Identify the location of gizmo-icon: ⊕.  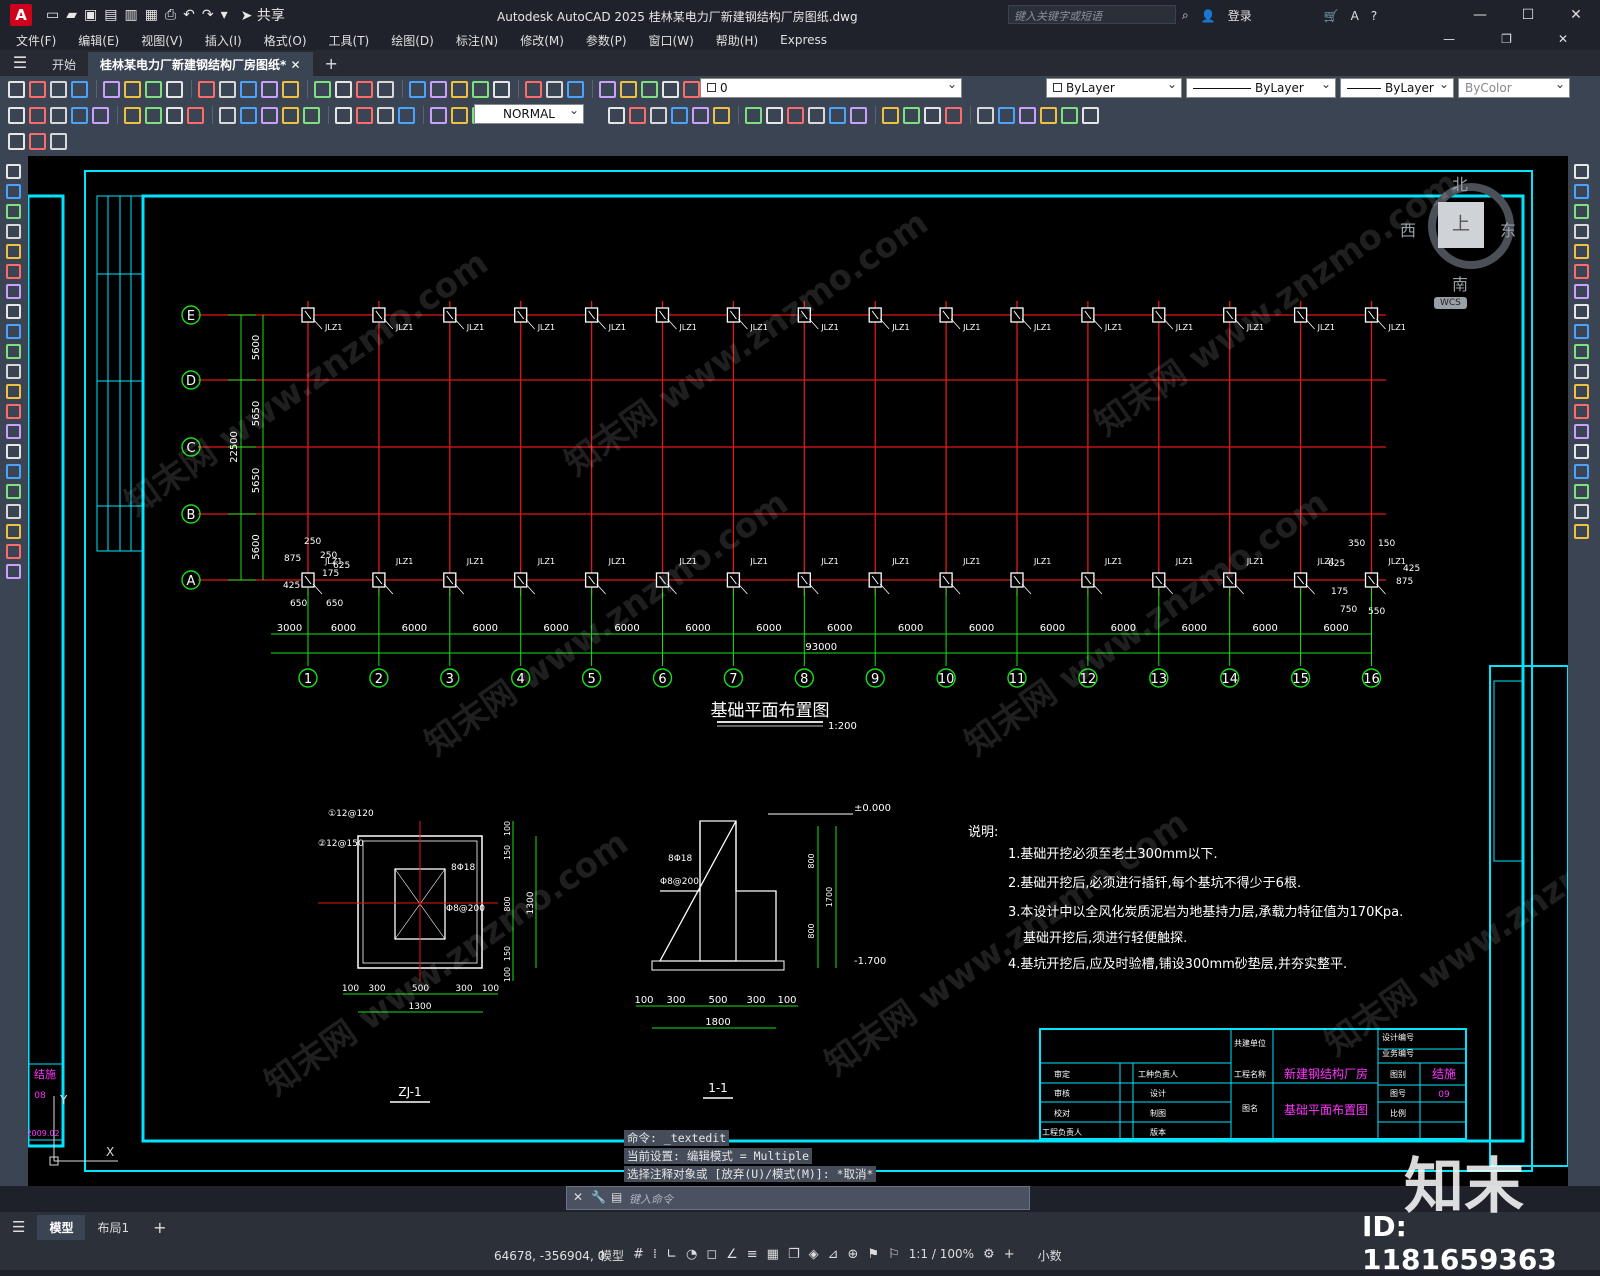
(853, 1255).